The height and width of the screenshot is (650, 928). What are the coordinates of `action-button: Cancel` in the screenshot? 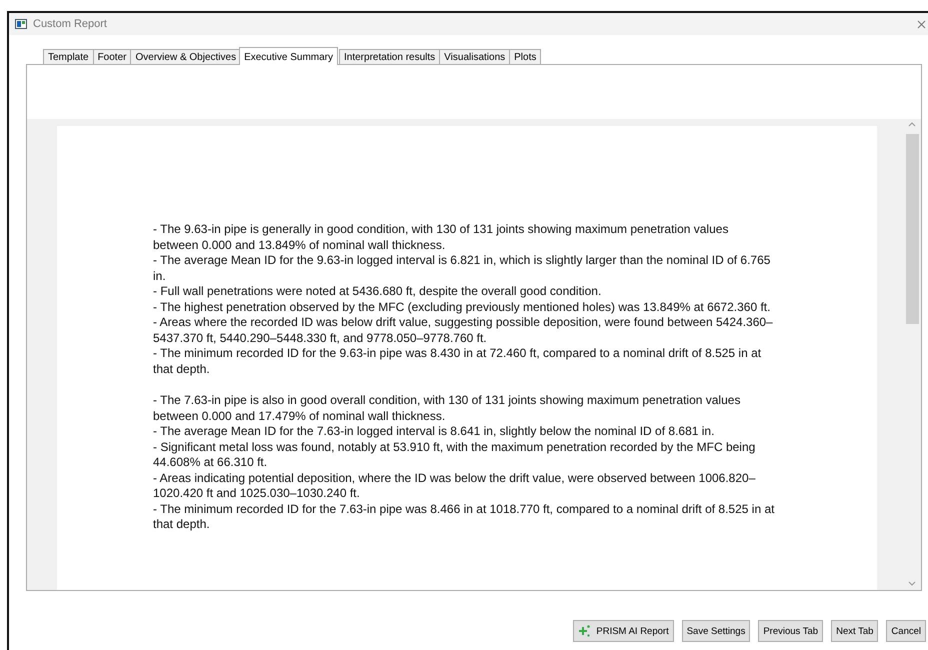 It's located at (906, 631).